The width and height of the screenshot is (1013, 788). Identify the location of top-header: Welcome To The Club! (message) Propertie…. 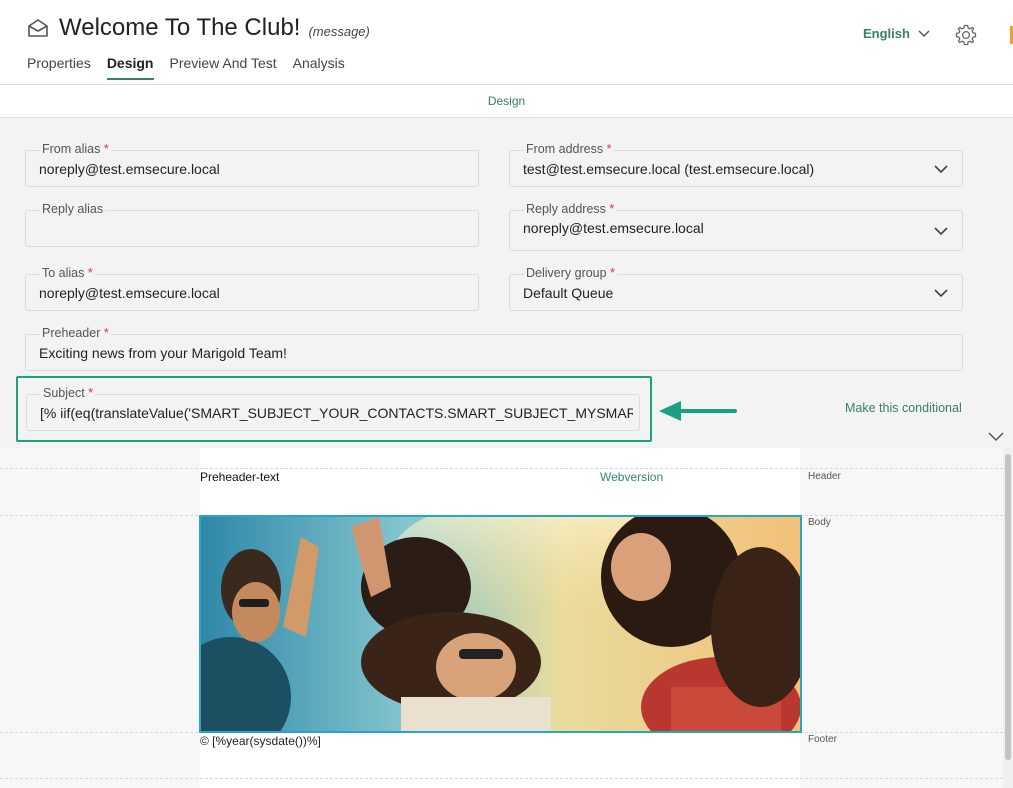
(506, 42).